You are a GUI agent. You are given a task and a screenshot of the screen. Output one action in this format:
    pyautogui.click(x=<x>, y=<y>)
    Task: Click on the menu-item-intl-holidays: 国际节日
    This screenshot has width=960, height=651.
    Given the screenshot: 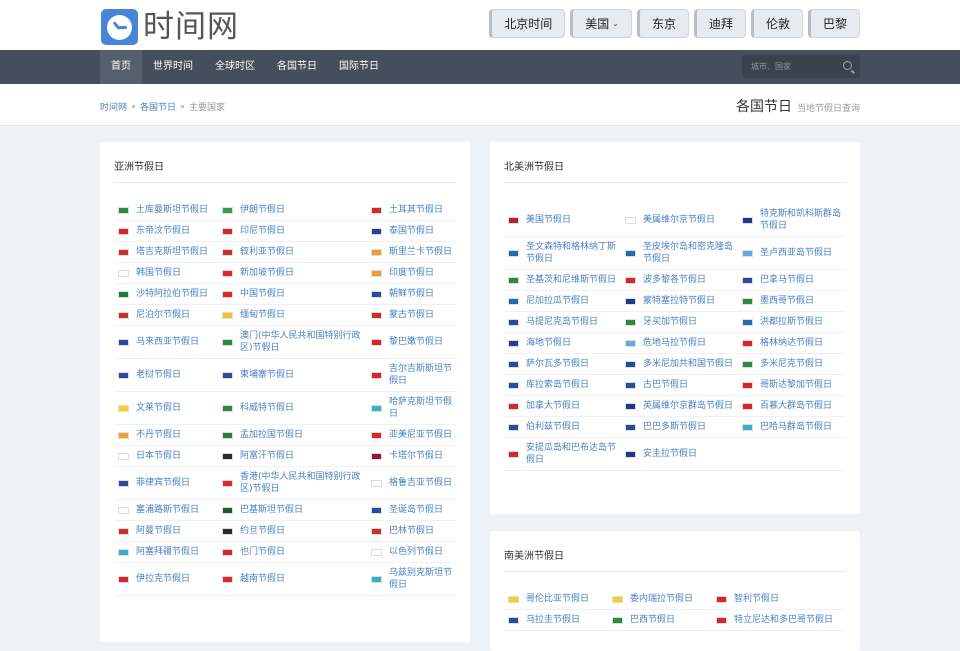 What is the action you would take?
    pyautogui.click(x=359, y=67)
    